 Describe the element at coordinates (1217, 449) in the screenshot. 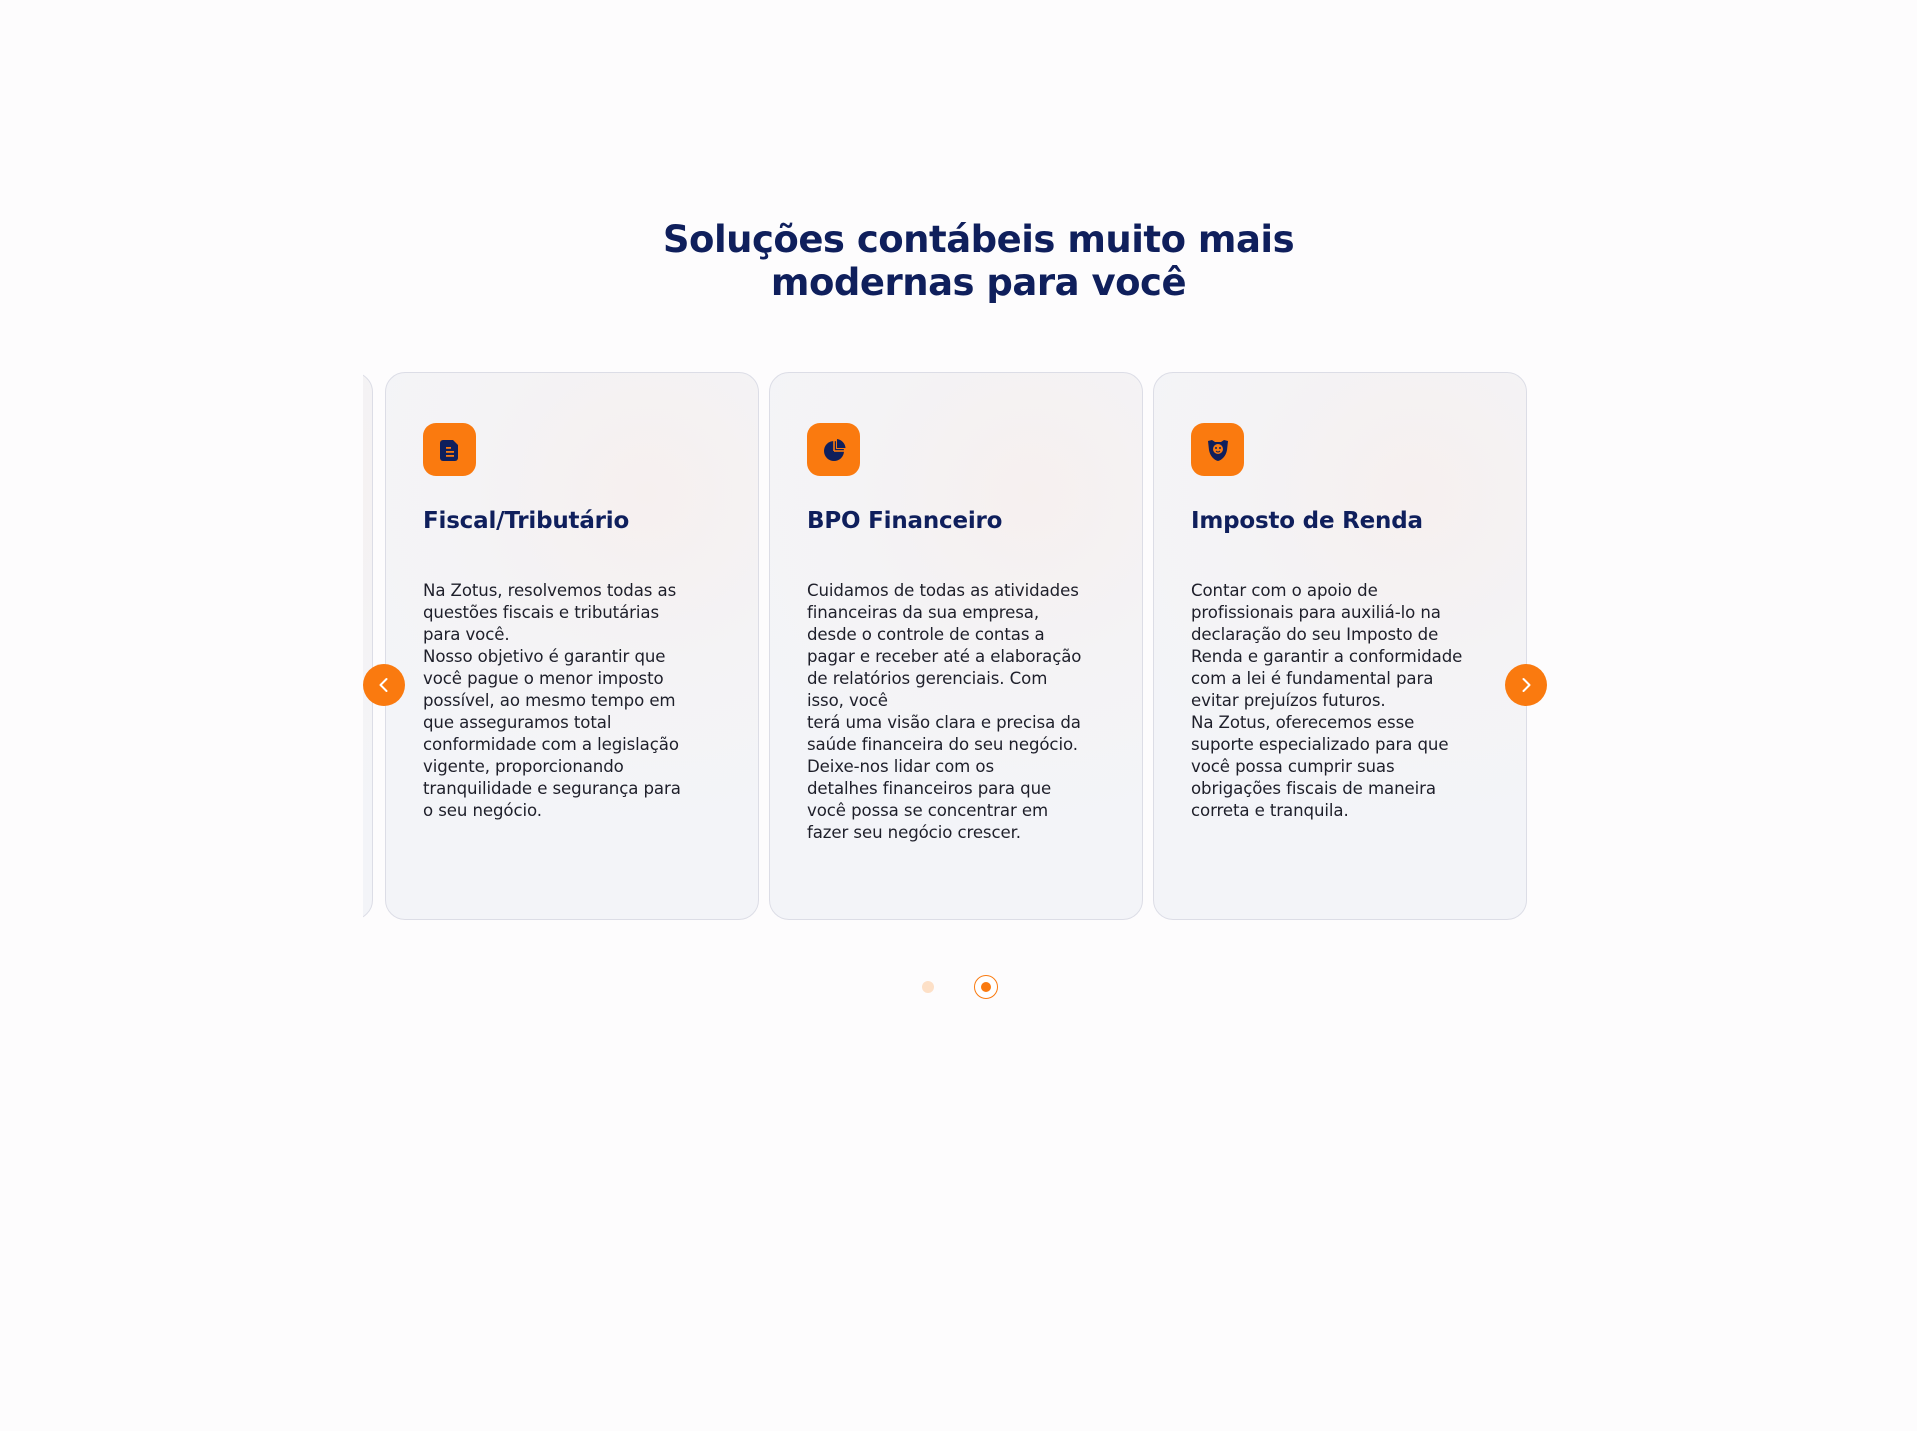

I see `lion-shield-icon` at that location.